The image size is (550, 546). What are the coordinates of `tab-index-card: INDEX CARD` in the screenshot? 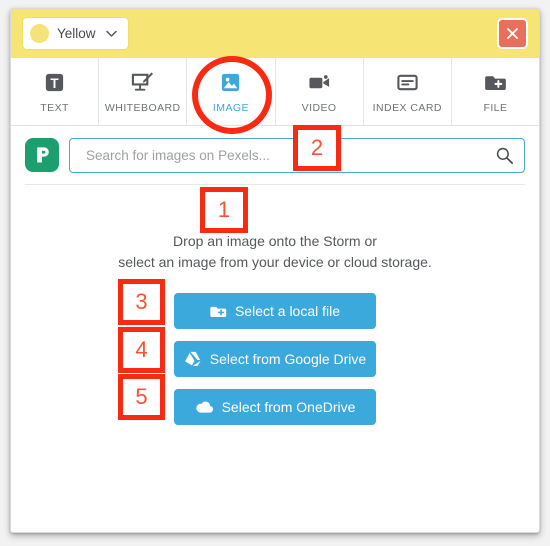 It's located at (408, 91).